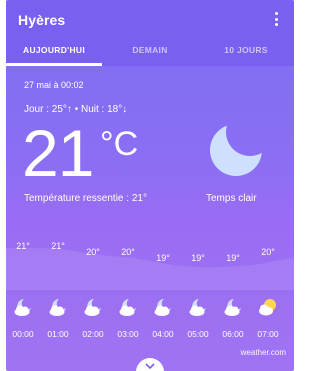  I want to click on current-datetime: 27 mai à 00:02, so click(54, 85).